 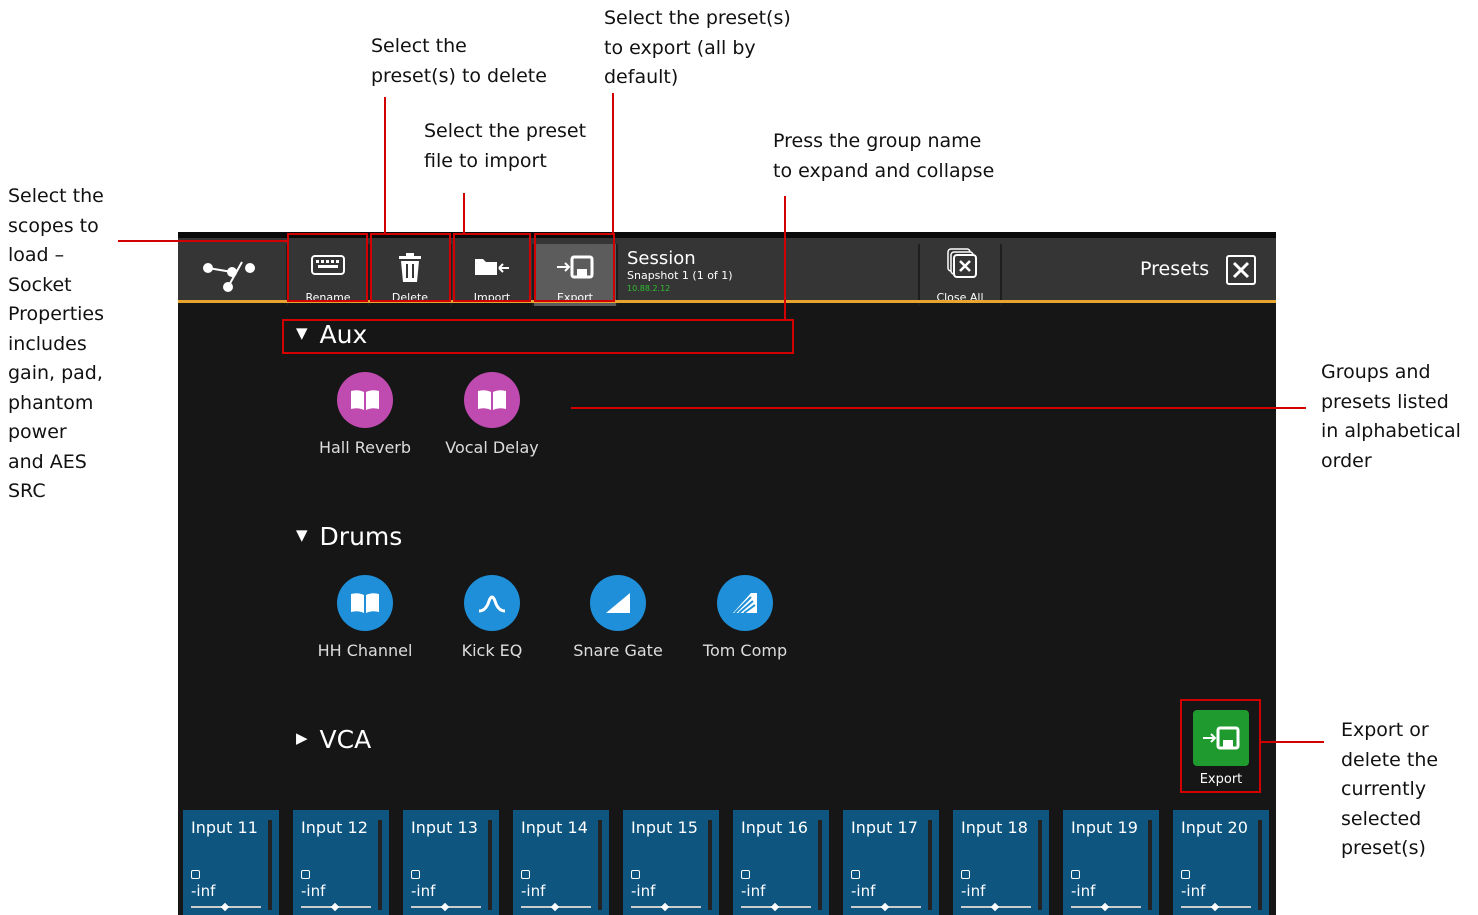 I want to click on callout-line-scopes, so click(x=203, y=241).